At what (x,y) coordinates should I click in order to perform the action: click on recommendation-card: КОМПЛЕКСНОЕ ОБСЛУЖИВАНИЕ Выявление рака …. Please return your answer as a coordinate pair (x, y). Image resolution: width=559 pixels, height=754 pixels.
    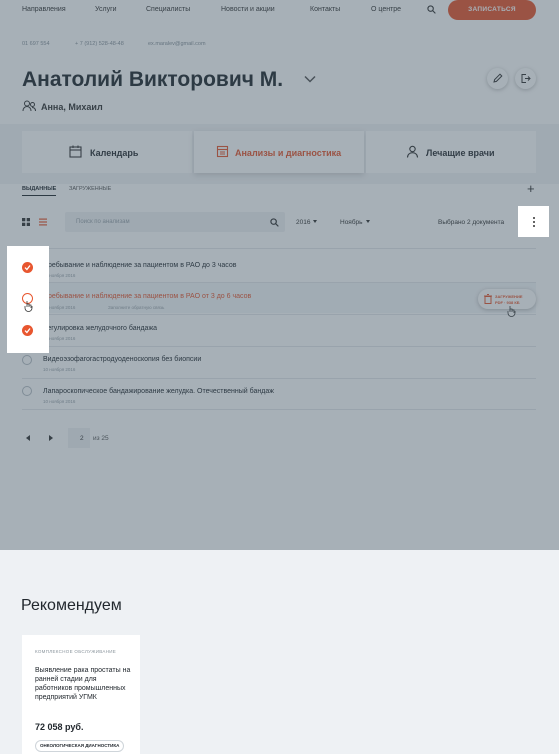
    Looking at the image, I should click on (81, 694).